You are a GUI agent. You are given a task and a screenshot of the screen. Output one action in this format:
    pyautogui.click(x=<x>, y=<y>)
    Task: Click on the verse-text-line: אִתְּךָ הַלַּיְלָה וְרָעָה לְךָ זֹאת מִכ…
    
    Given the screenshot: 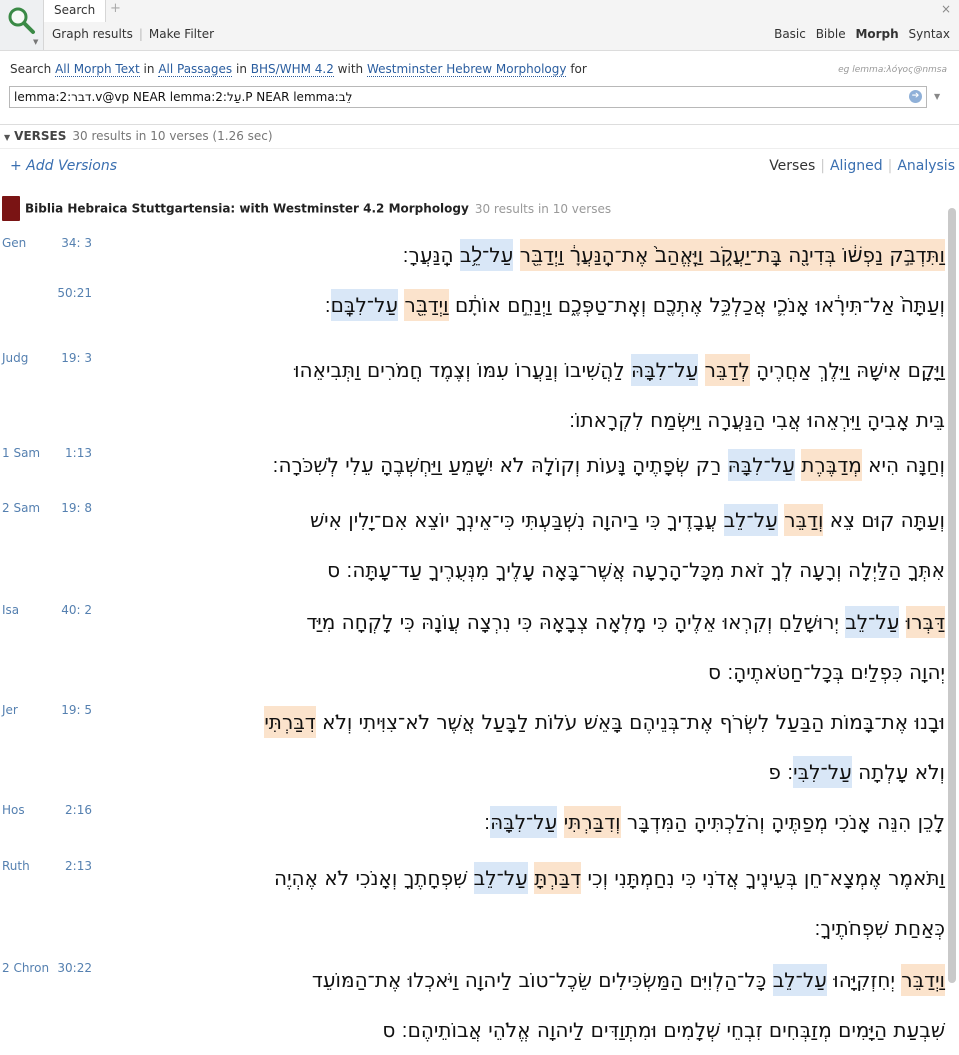 What is the action you would take?
    pyautogui.click(x=525, y=570)
    